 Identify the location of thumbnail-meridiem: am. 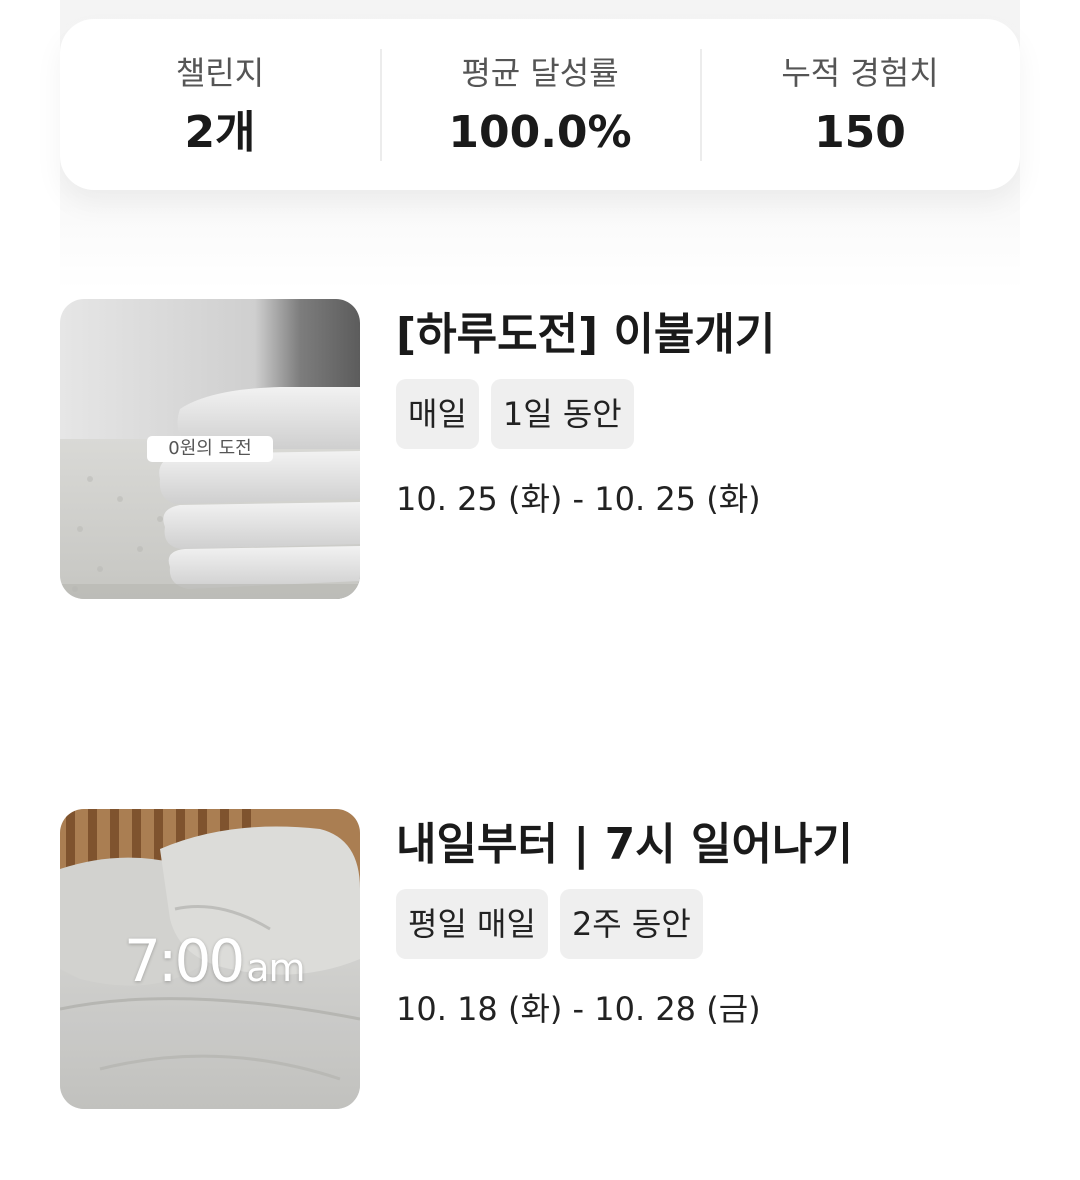
(275, 968).